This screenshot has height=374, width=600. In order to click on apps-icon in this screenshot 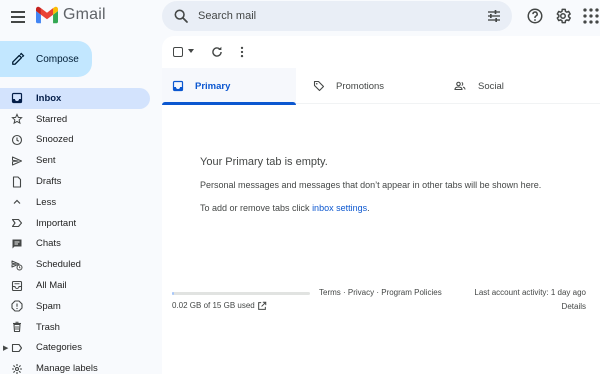, I will do `click(591, 16)`.